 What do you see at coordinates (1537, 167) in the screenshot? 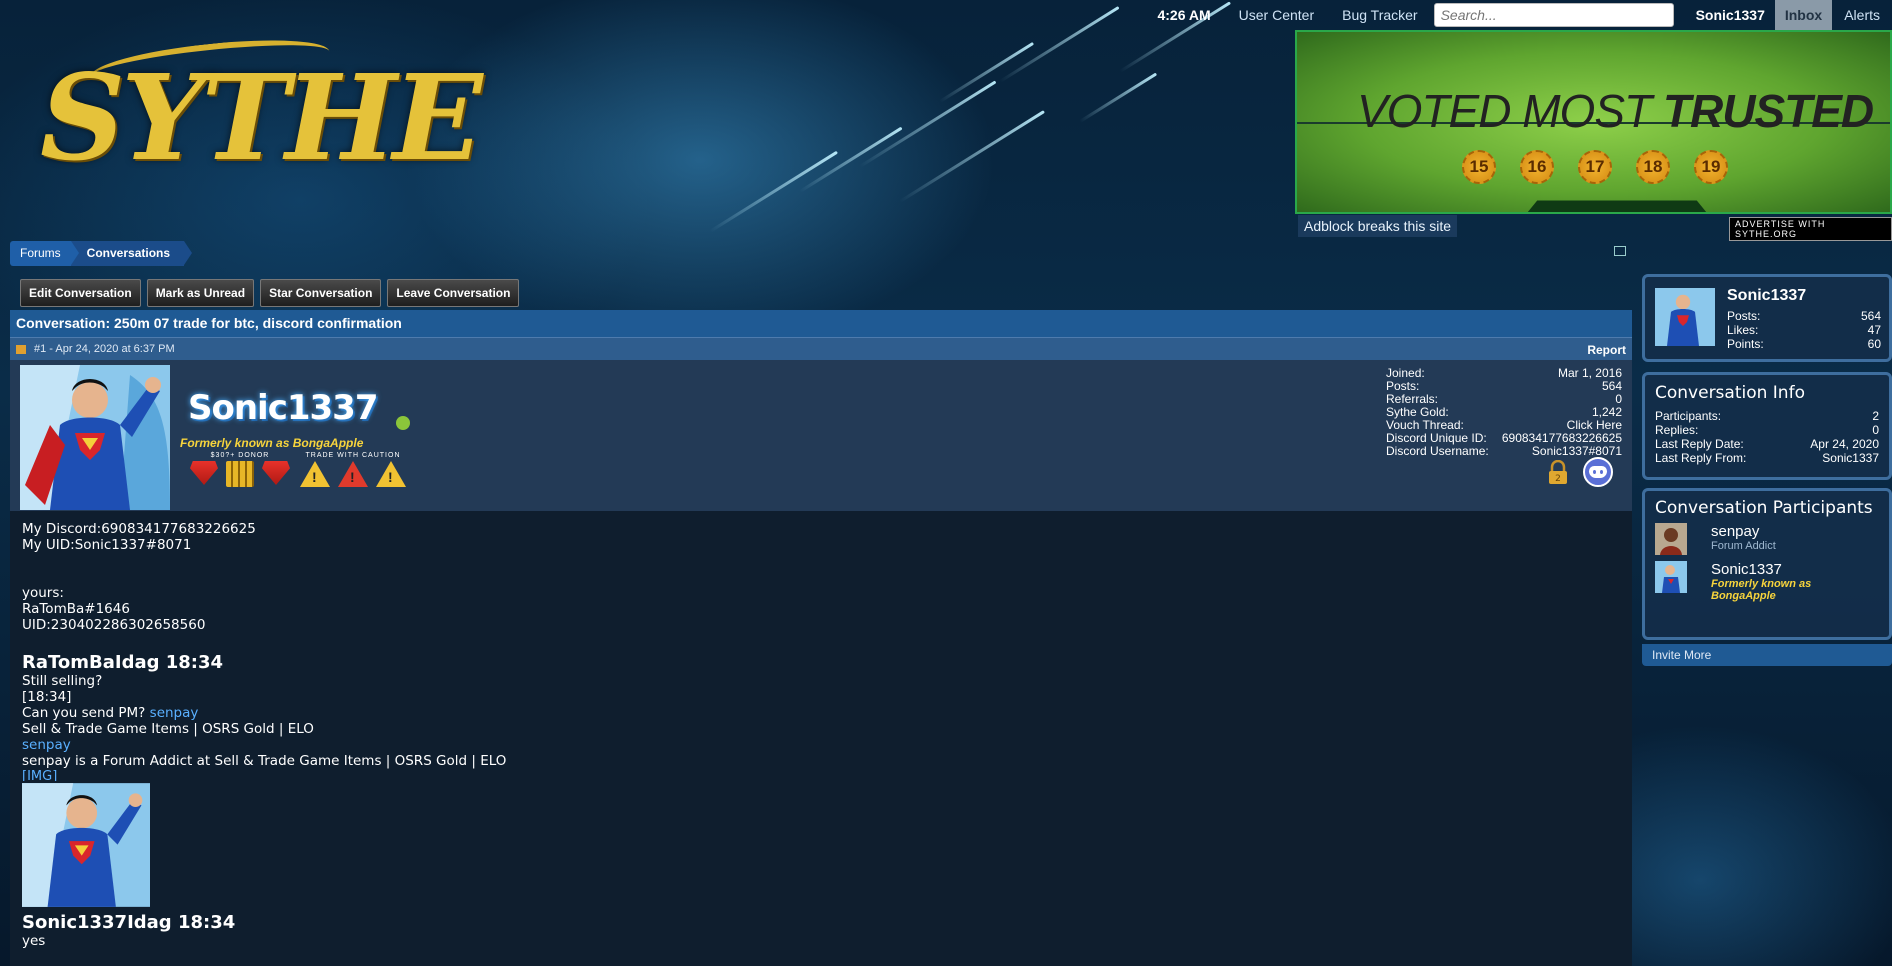
I see `year-medal: 16` at bounding box center [1537, 167].